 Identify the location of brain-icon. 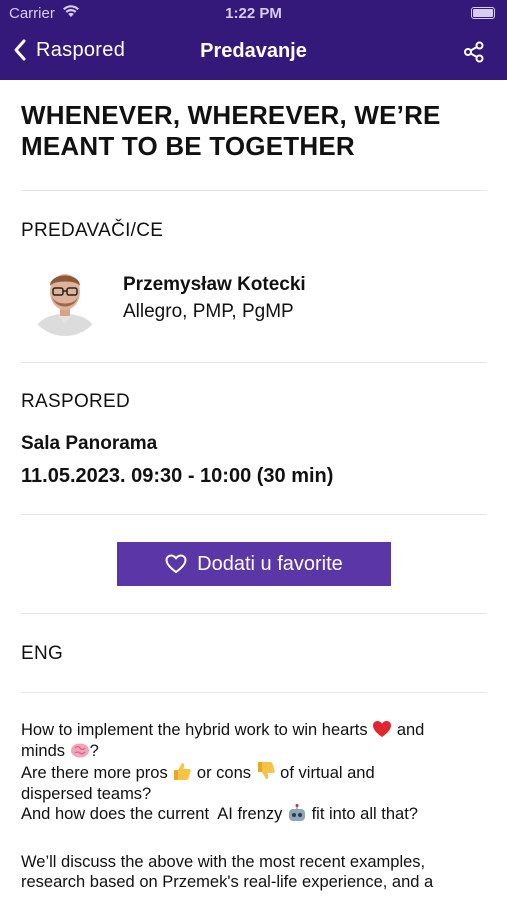
(79, 750).